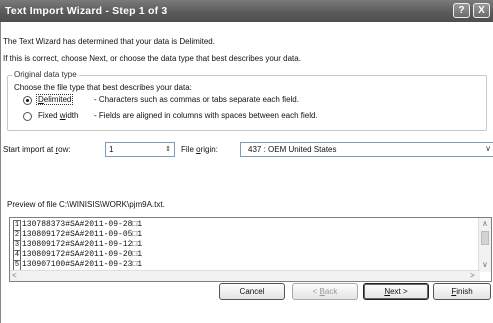 The width and height of the screenshot is (493, 323). What do you see at coordinates (111, 149) in the screenshot?
I see `start-row-value: 1` at bounding box center [111, 149].